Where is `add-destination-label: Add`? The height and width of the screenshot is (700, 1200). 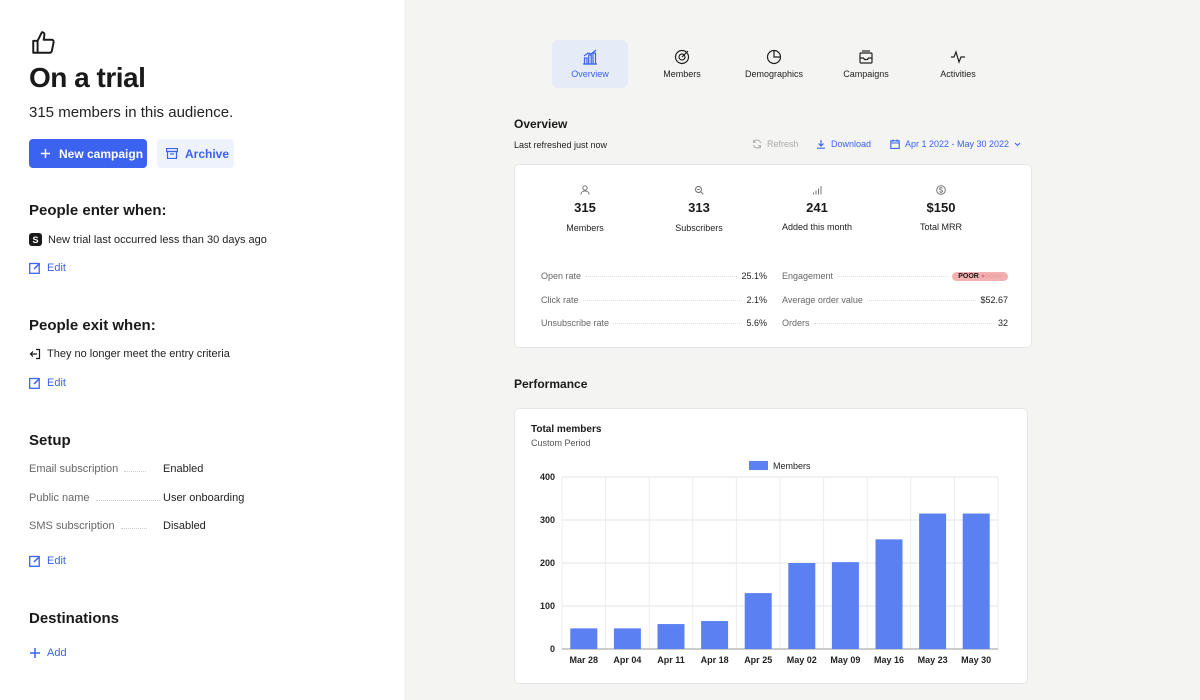
add-destination-label: Add is located at coordinates (57, 653).